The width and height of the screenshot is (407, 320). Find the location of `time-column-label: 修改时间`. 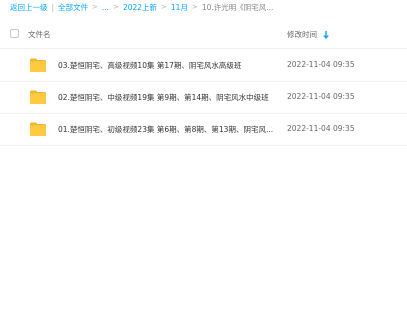

time-column-label: 修改时间 is located at coordinates (302, 34).